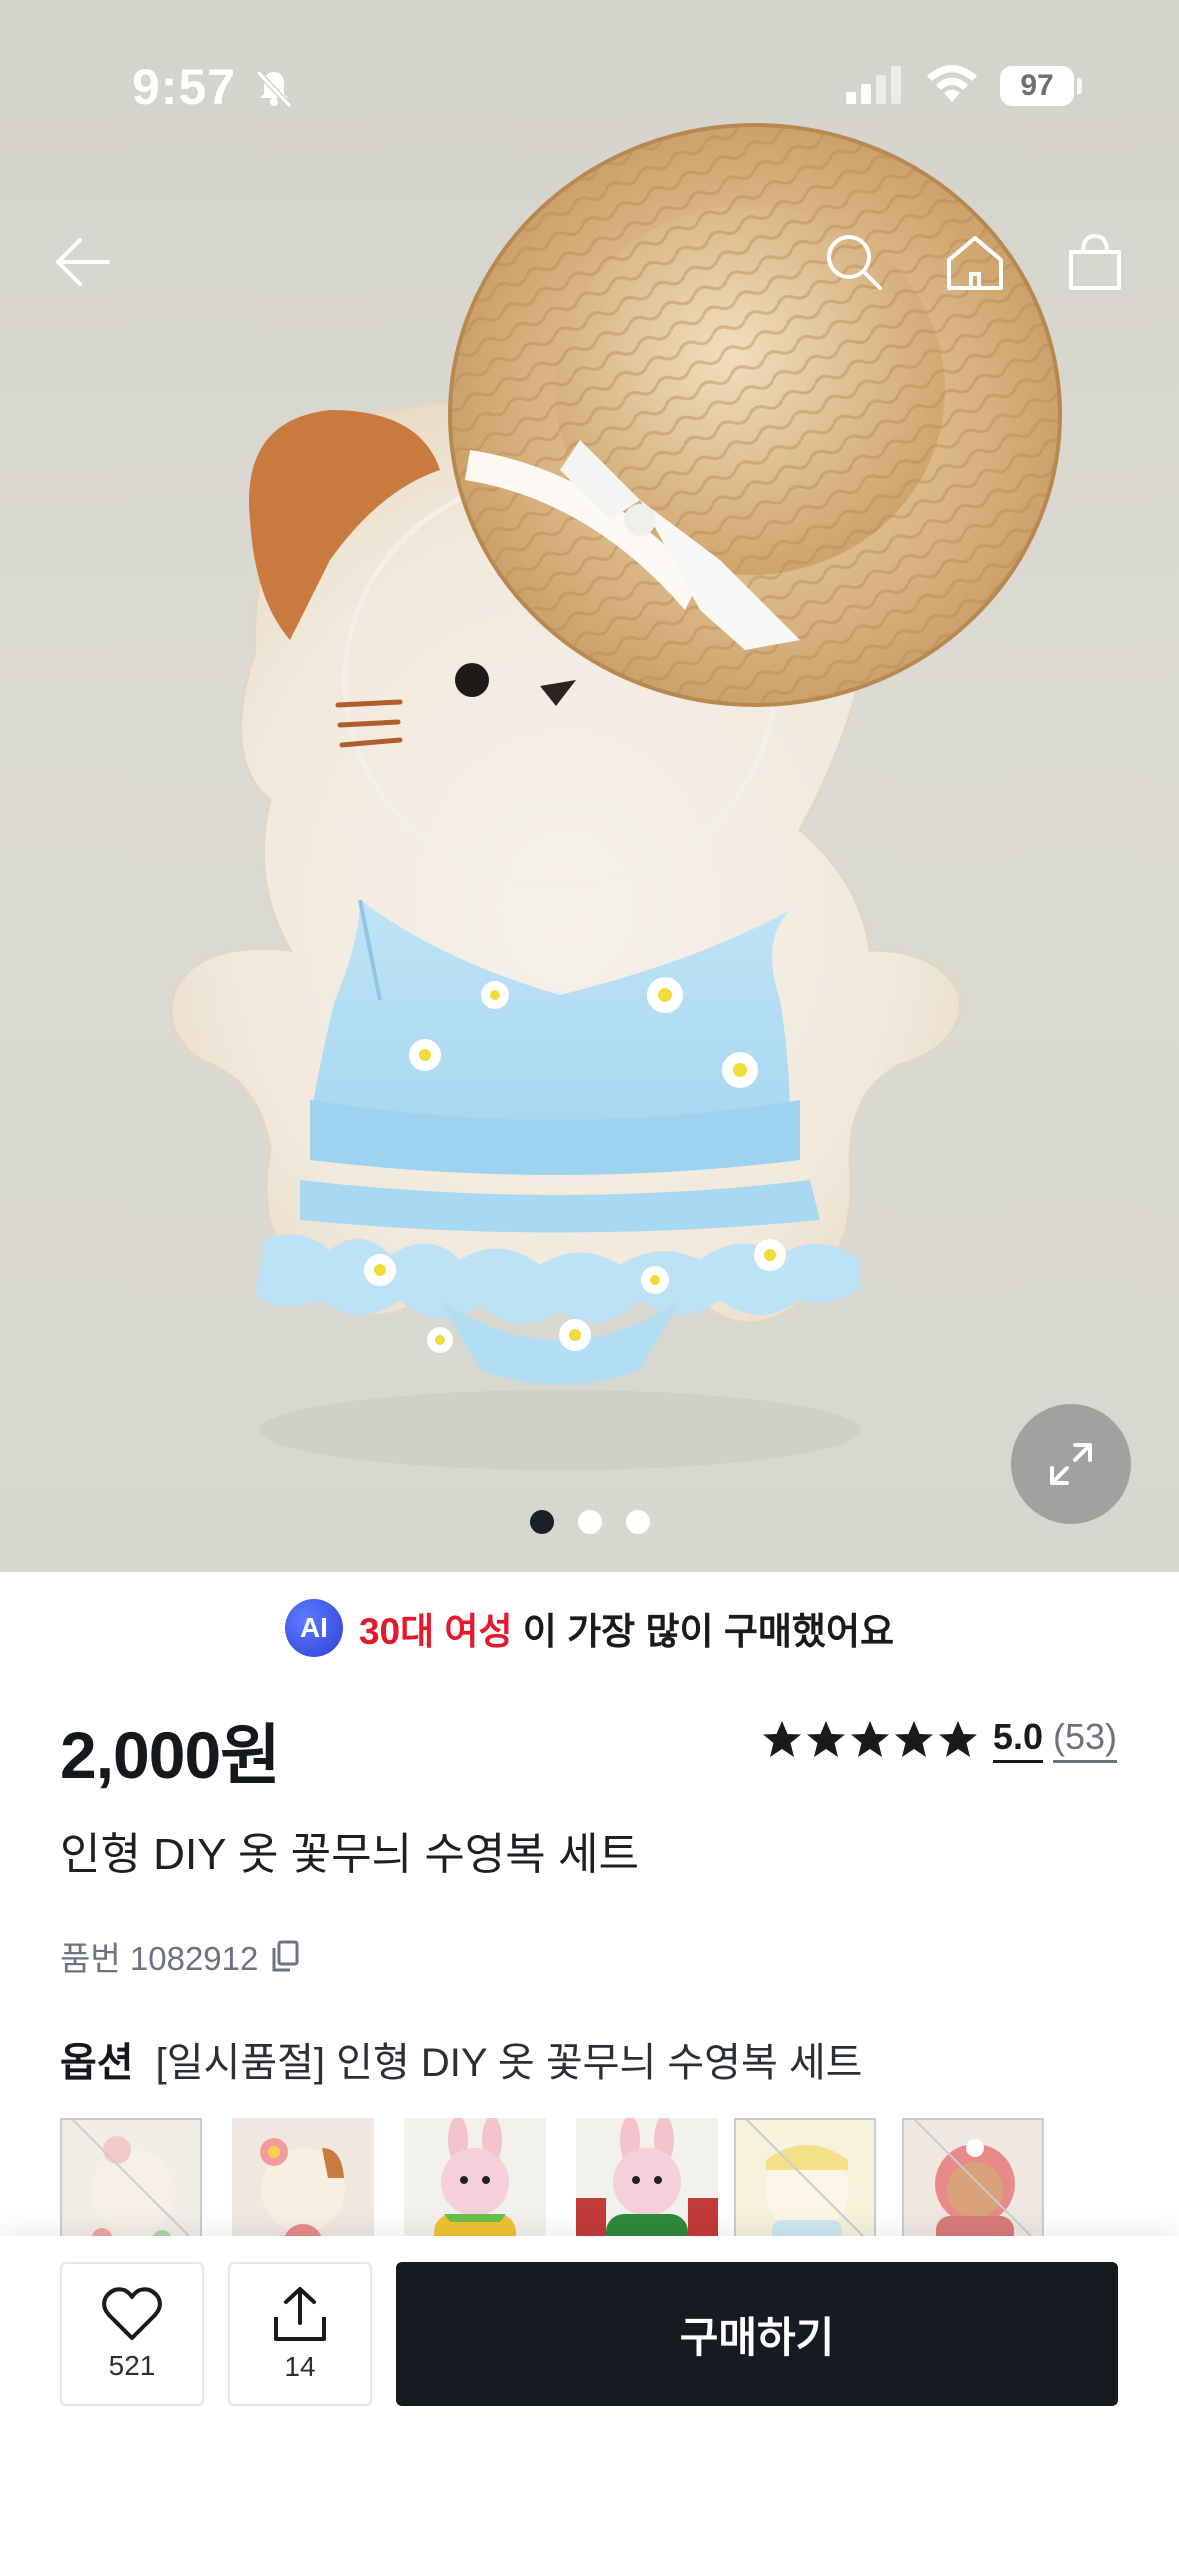 The width and height of the screenshot is (1179, 2556). I want to click on option-selector: 옵션 [일시품절] 인형 DIY 옷 꽃무늬 수영복 세트, so click(461, 2059).